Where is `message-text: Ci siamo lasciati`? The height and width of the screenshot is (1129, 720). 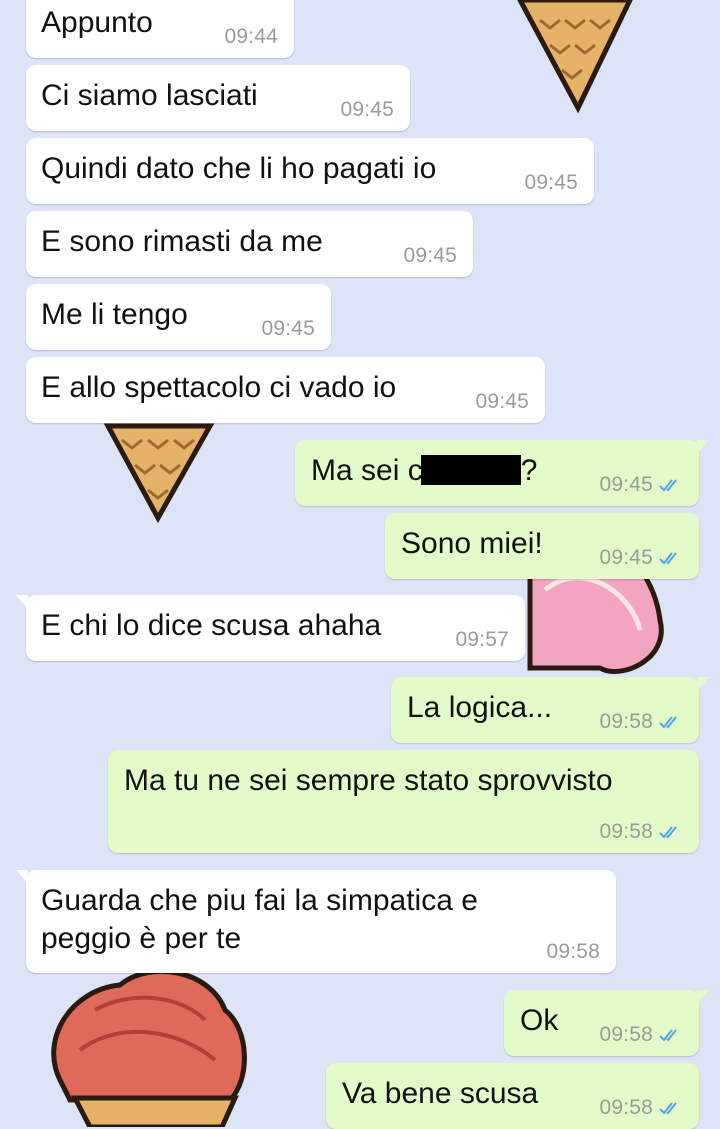 message-text: Ci siamo lasciati is located at coordinates (149, 95).